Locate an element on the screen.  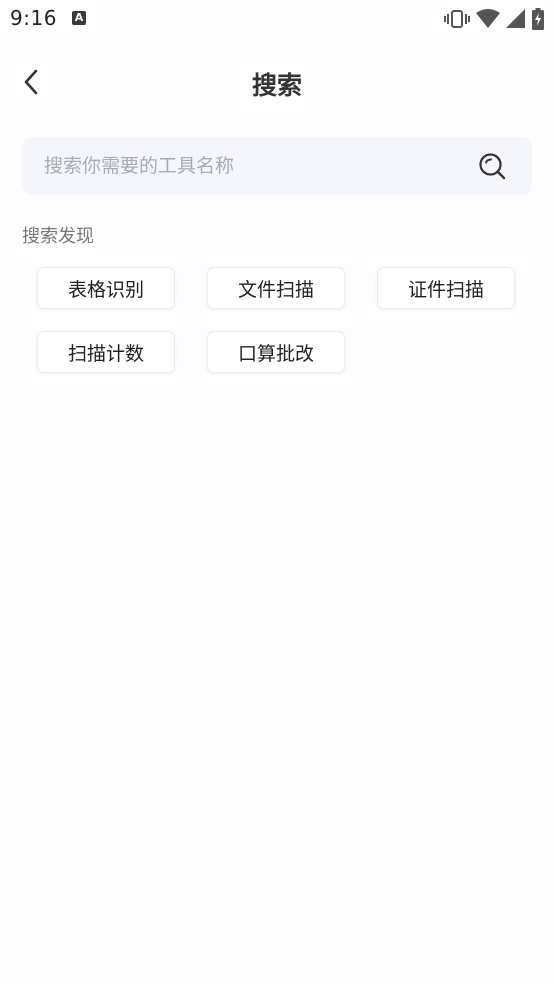
tag-file-scan: 文件扫描 is located at coordinates (276, 288).